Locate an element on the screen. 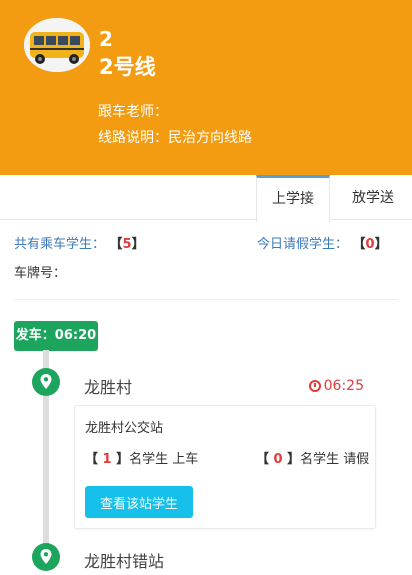 The image size is (412, 575). route-description-line: 线路说明：民治方向线路 is located at coordinates (175, 138).